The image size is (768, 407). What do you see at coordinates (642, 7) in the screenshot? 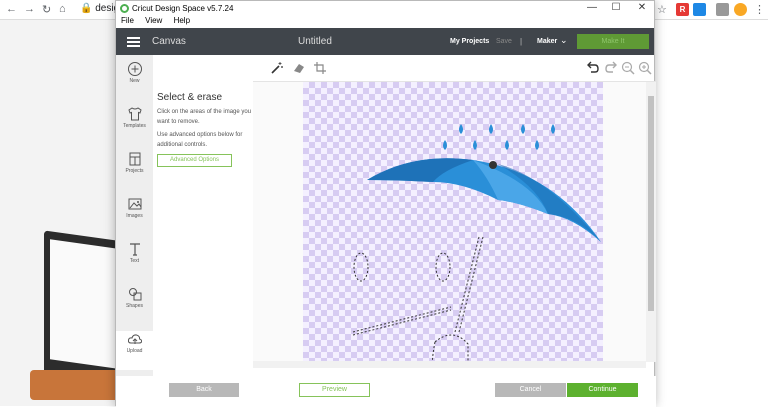
I see `close-button: ✕` at bounding box center [642, 7].